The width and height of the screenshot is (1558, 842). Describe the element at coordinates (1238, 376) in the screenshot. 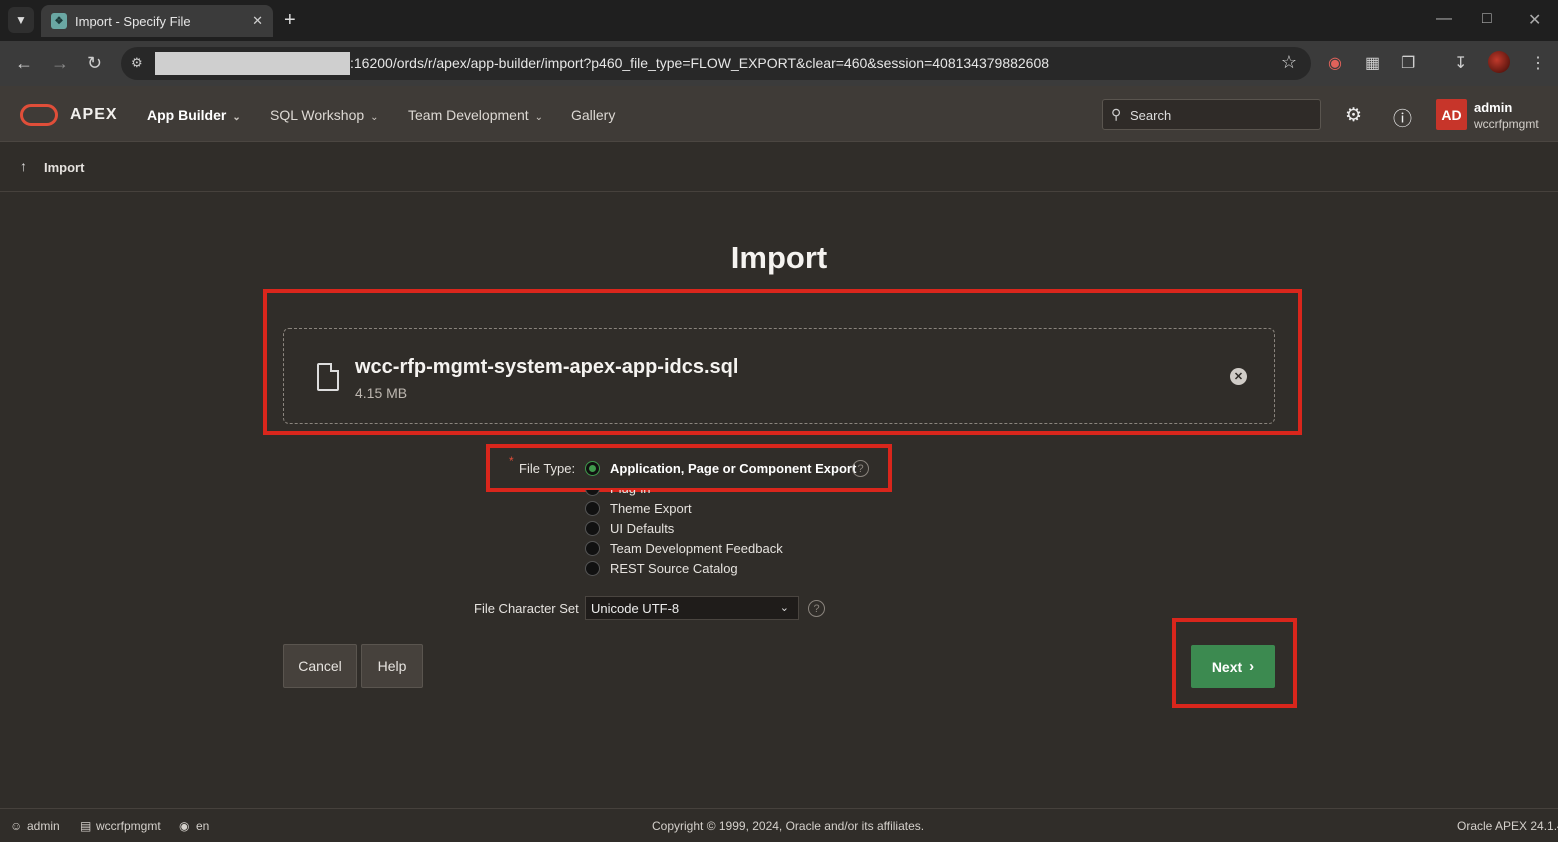

I see `remove-file-icon: ✕` at that location.